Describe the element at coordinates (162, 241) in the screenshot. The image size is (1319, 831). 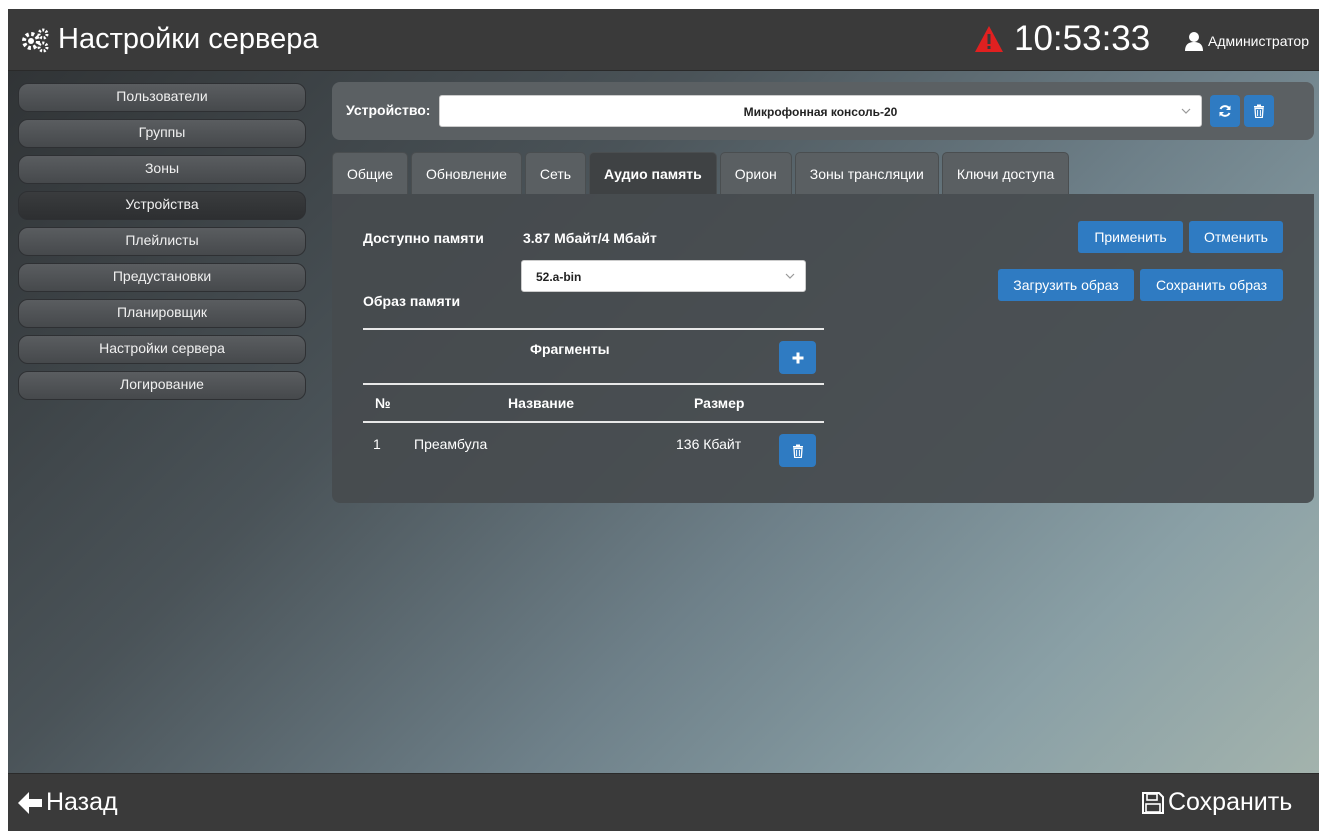
I see `sidebar-item-playlists: Плейлисты` at that location.